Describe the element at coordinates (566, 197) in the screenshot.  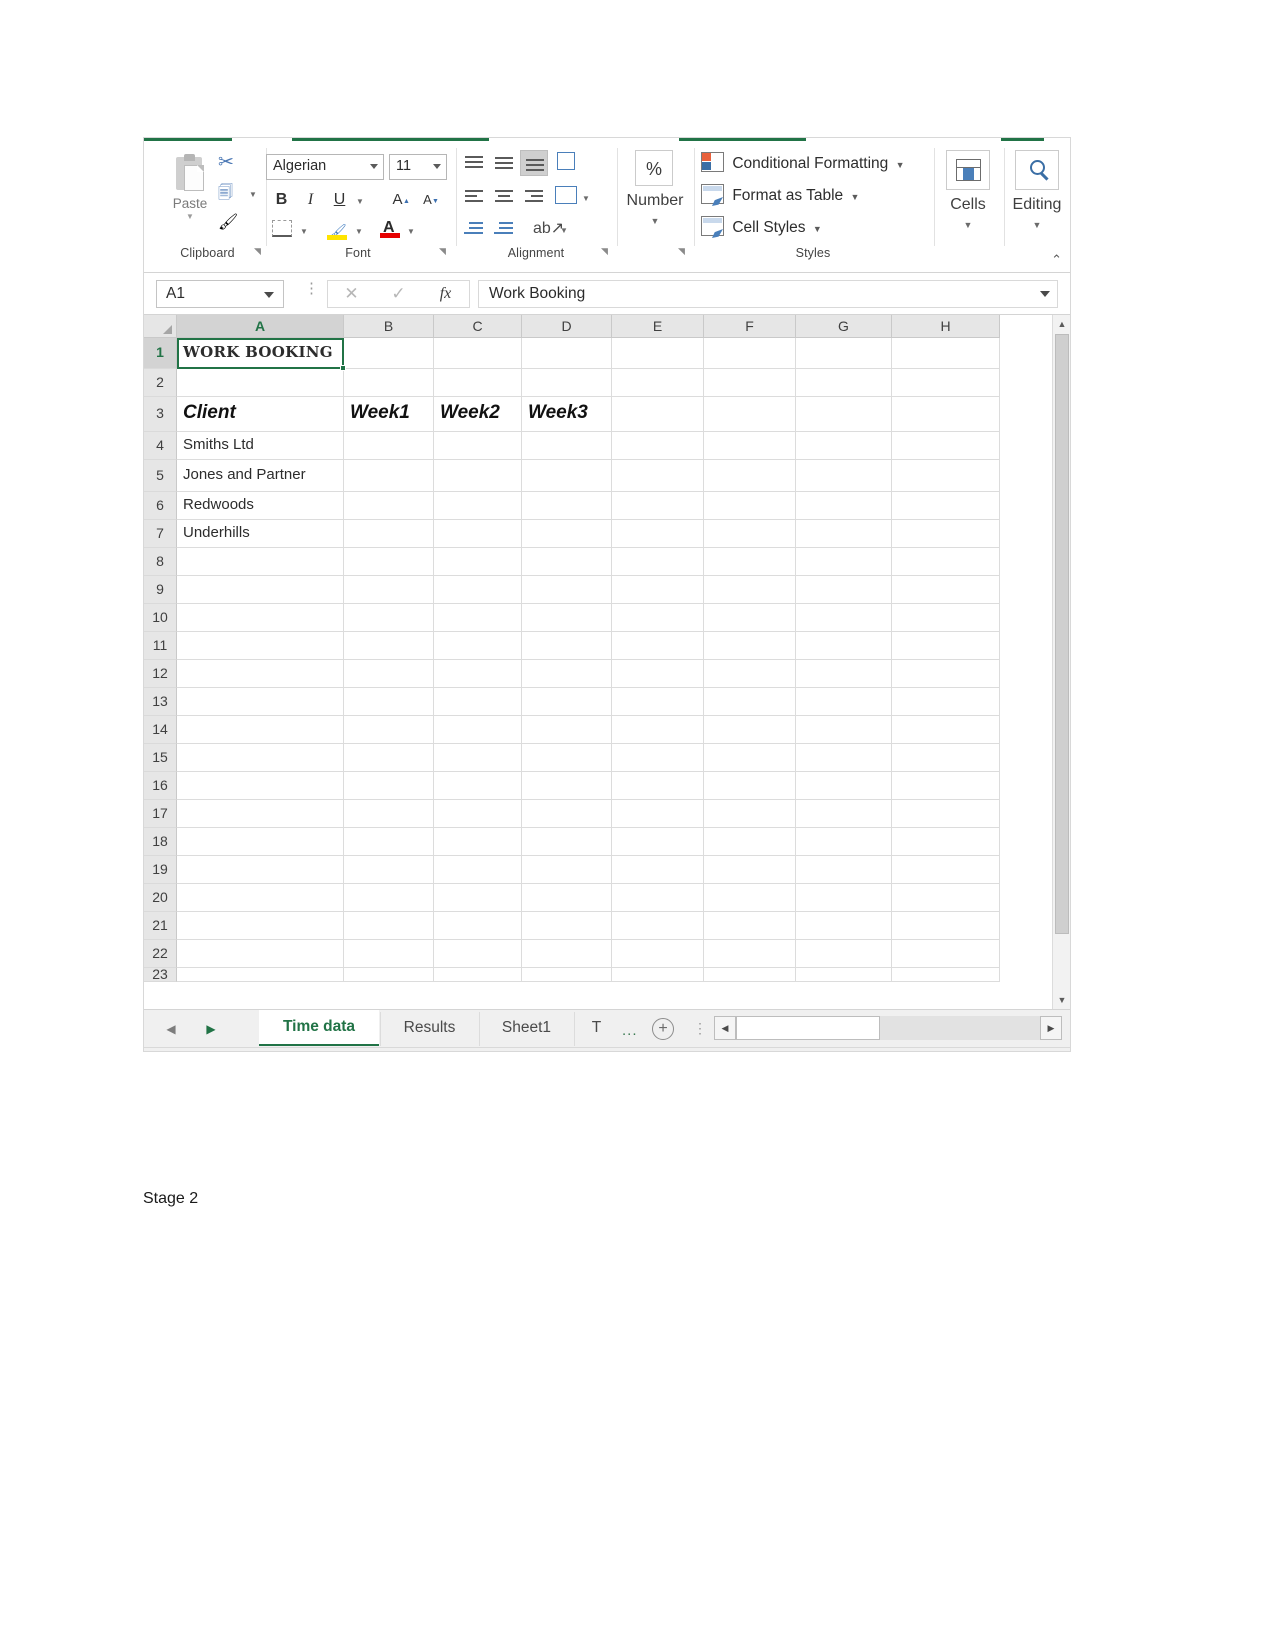
I see `merge-and-center-button` at that location.